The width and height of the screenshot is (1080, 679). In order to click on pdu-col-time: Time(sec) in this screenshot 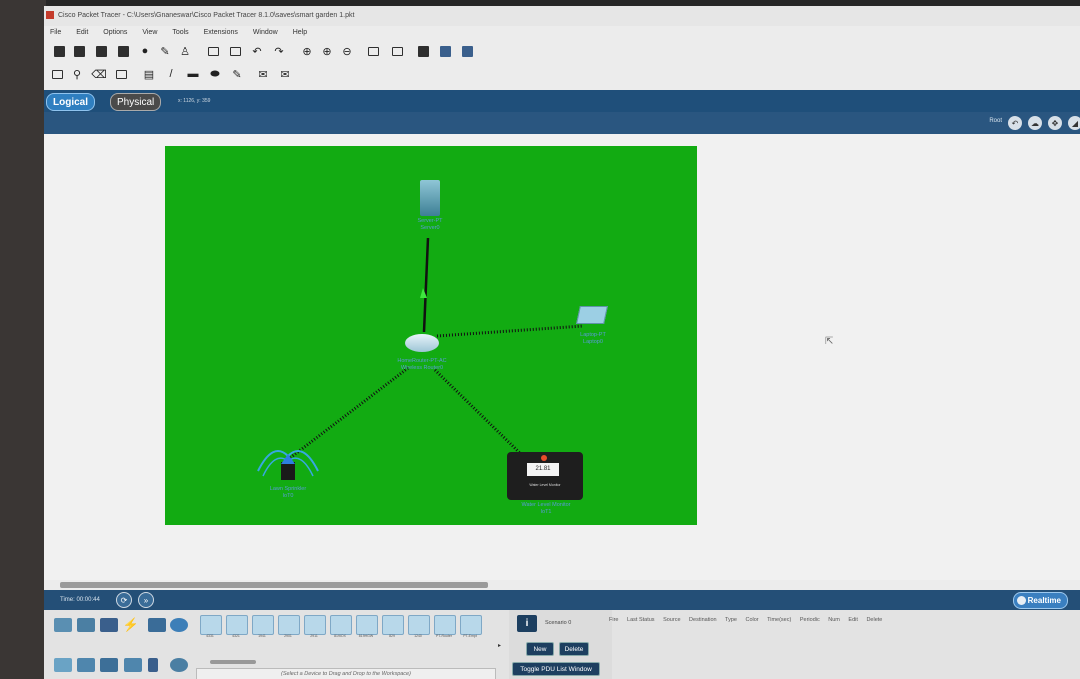, I will do `click(779, 620)`.